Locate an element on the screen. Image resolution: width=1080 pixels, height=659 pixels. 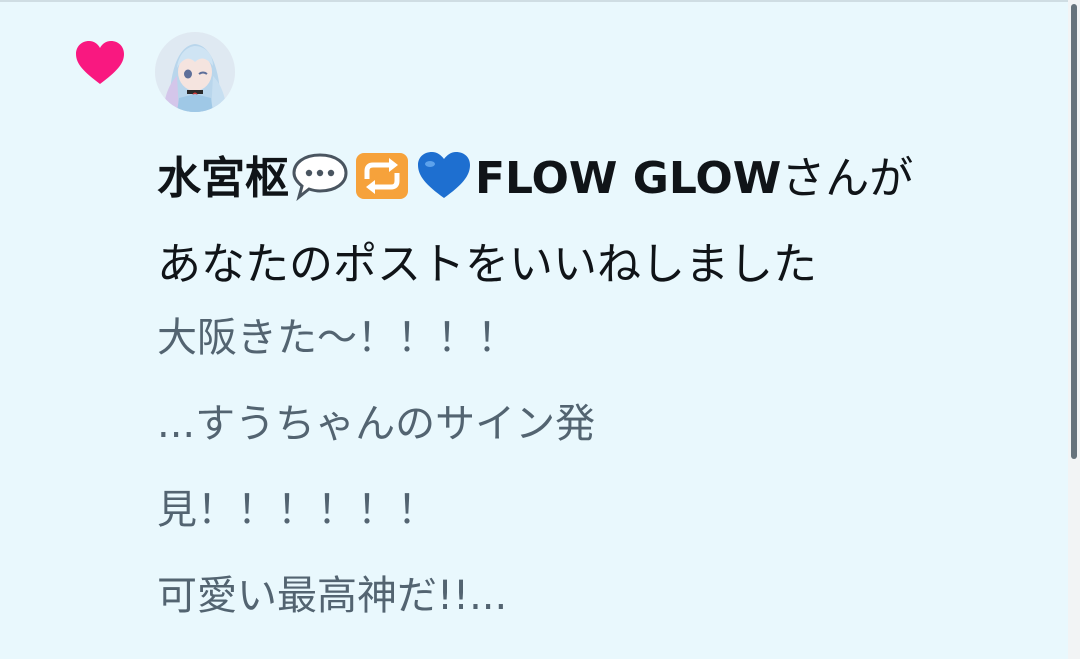
honorific-text: さんが is located at coordinates (847, 178).